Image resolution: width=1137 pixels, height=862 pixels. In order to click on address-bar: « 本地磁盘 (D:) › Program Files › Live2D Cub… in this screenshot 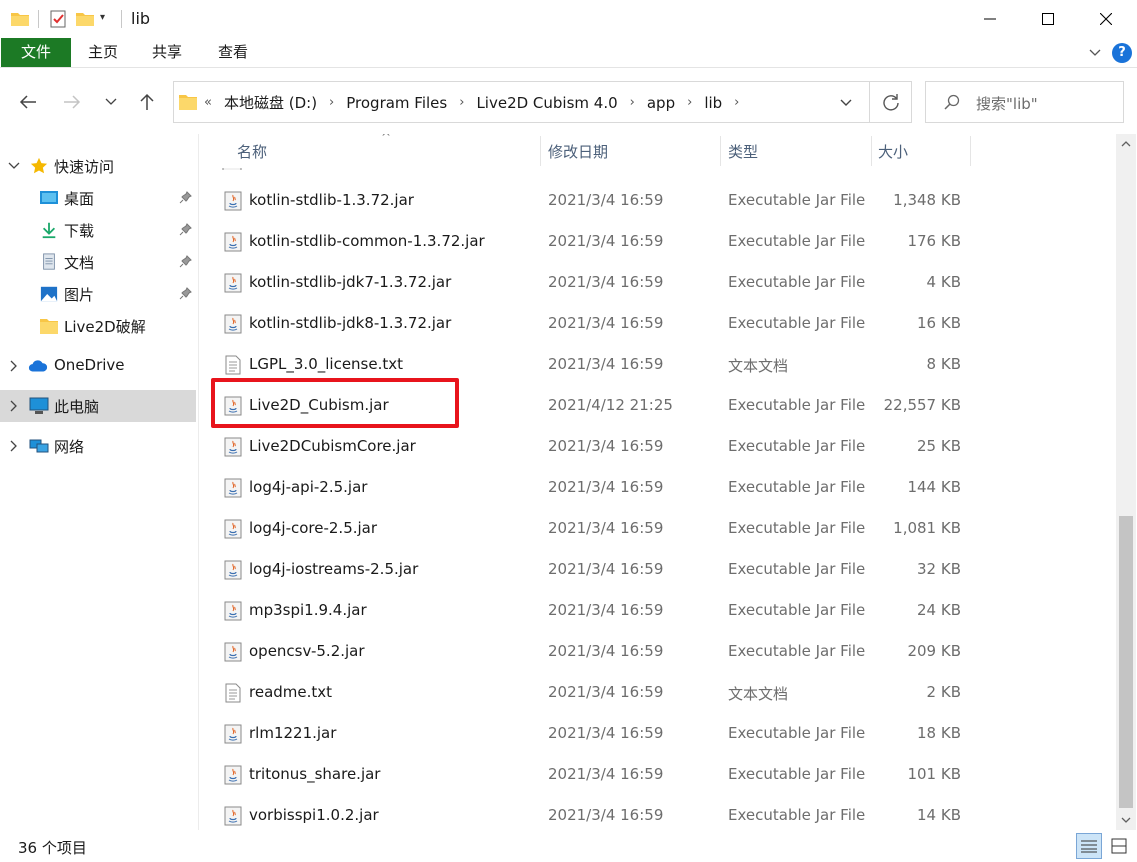, I will do `click(542, 102)`.